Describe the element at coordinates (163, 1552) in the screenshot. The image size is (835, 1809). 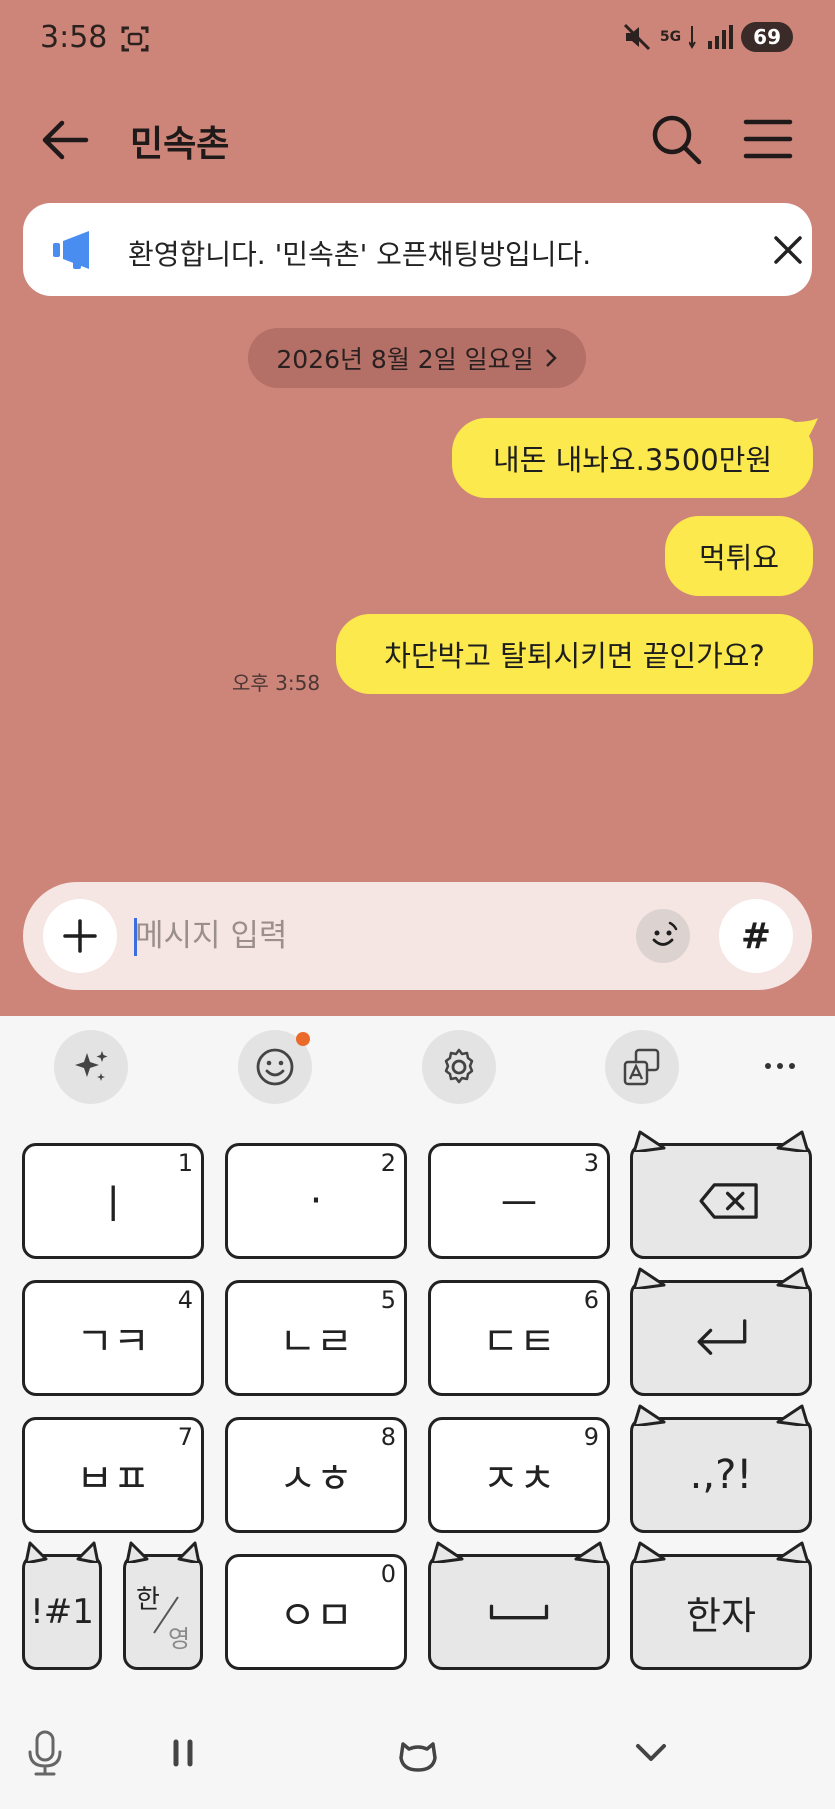
I see `cat-ears` at that location.